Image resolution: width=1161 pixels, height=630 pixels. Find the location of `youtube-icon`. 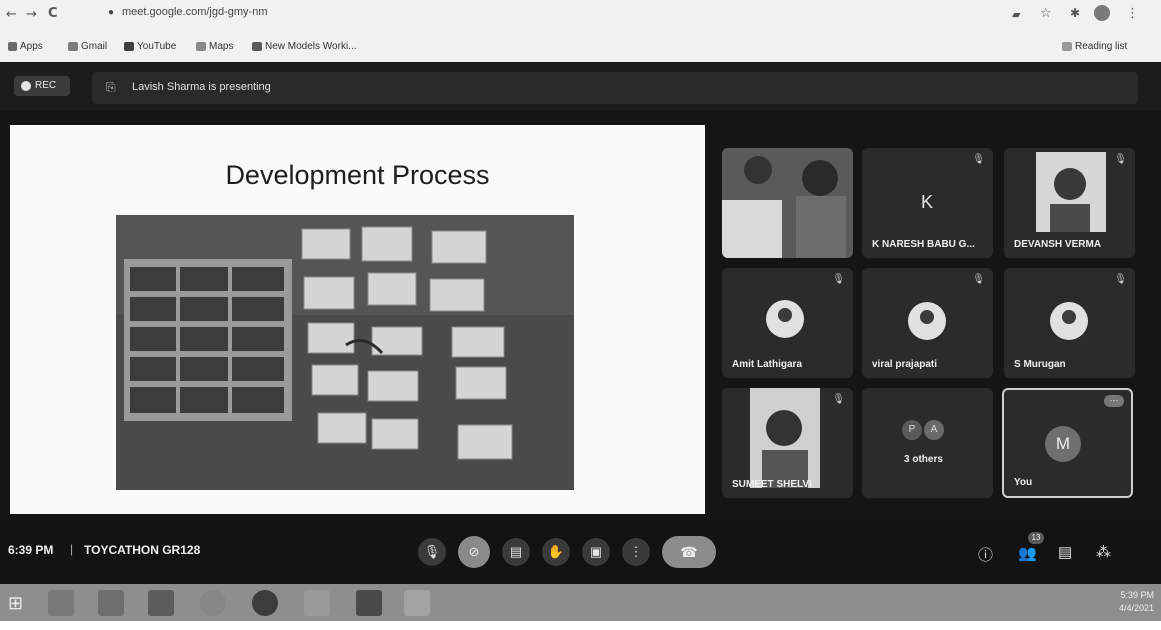

youtube-icon is located at coordinates (129, 46).